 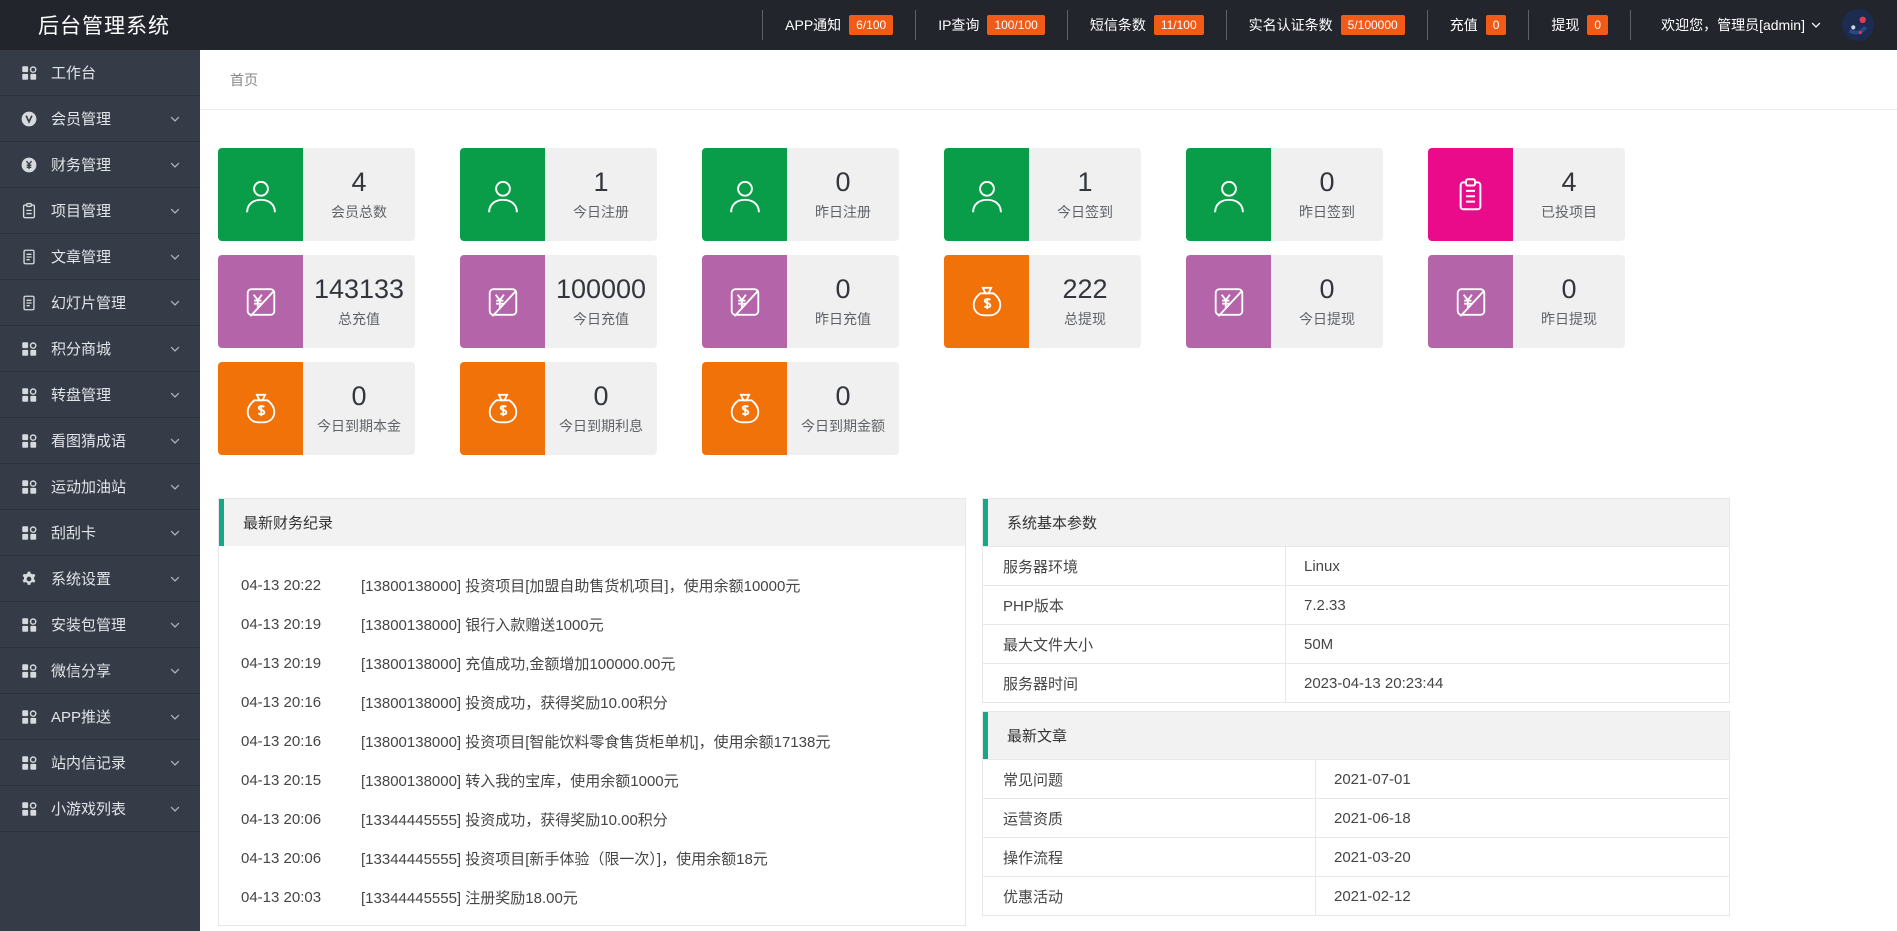 What do you see at coordinates (1042, 301) in the screenshot?
I see `stat-card: 222 总提现` at bounding box center [1042, 301].